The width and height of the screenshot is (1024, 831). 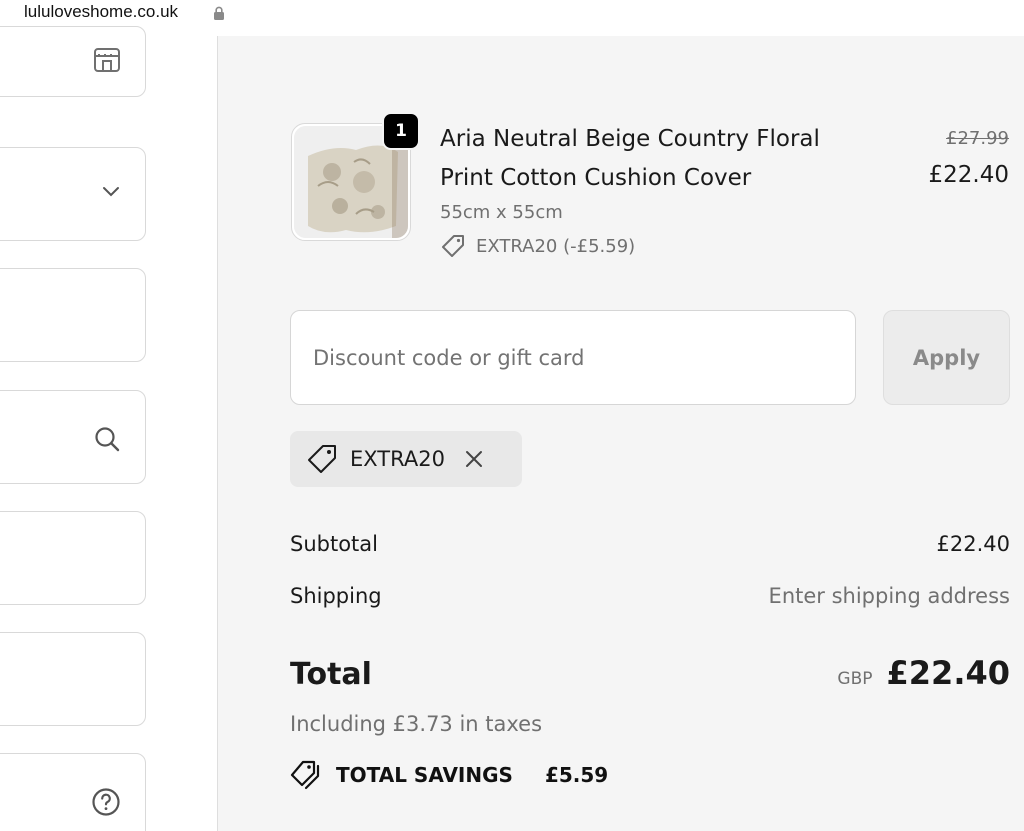 What do you see at coordinates (977, 138) in the screenshot?
I see `price-original: £27.99` at bounding box center [977, 138].